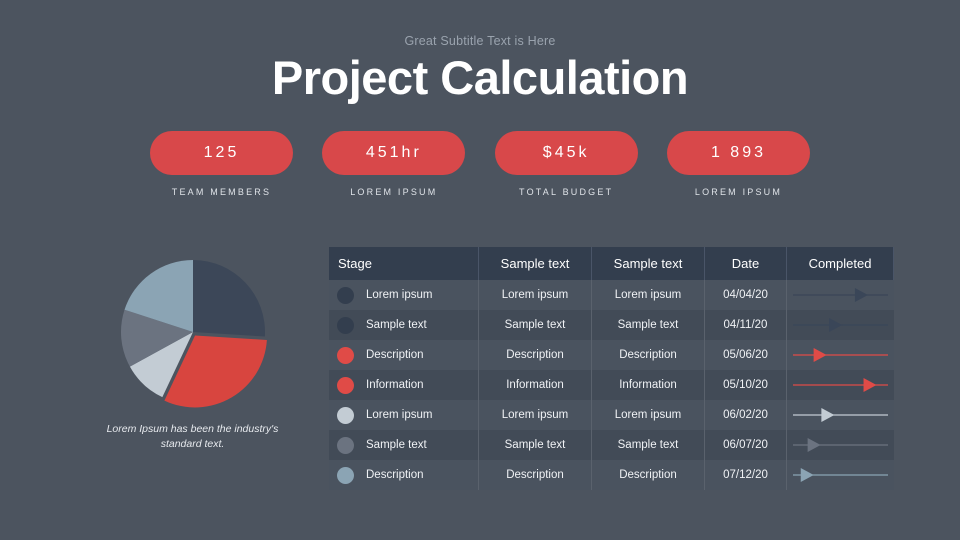 The image size is (960, 540). Describe the element at coordinates (480, 41) in the screenshot. I see `page-subtitle: Great Subtitle Text is Here` at that location.